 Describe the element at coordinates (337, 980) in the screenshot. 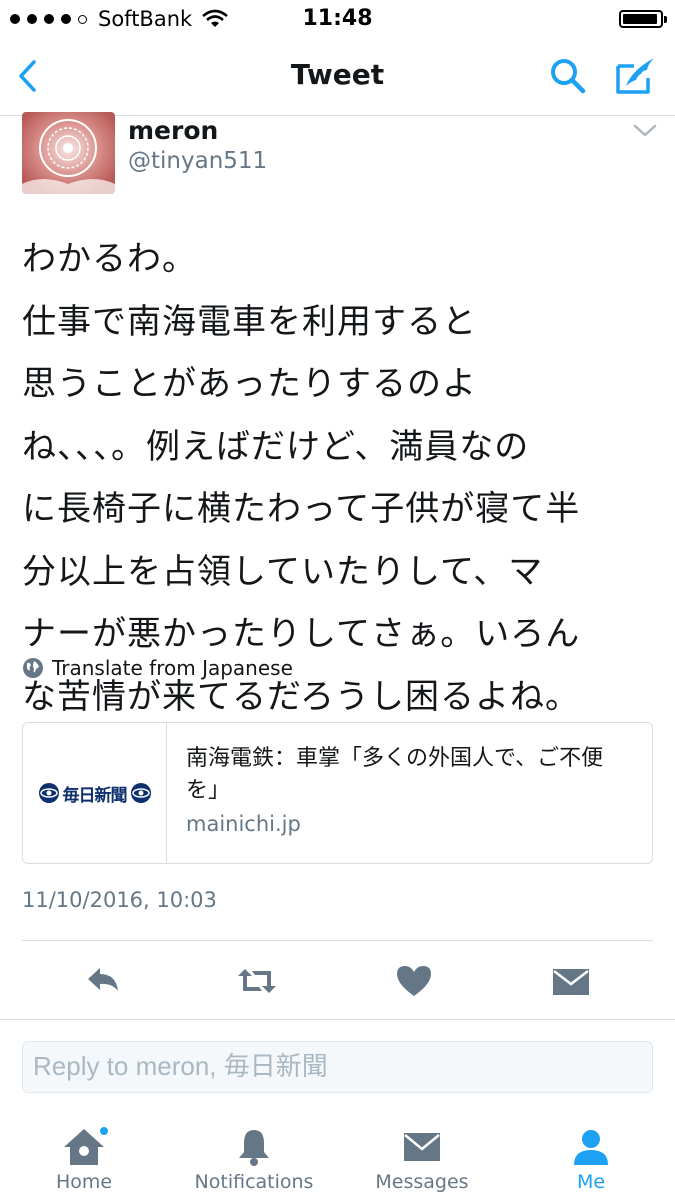

I see `action-bar` at that location.